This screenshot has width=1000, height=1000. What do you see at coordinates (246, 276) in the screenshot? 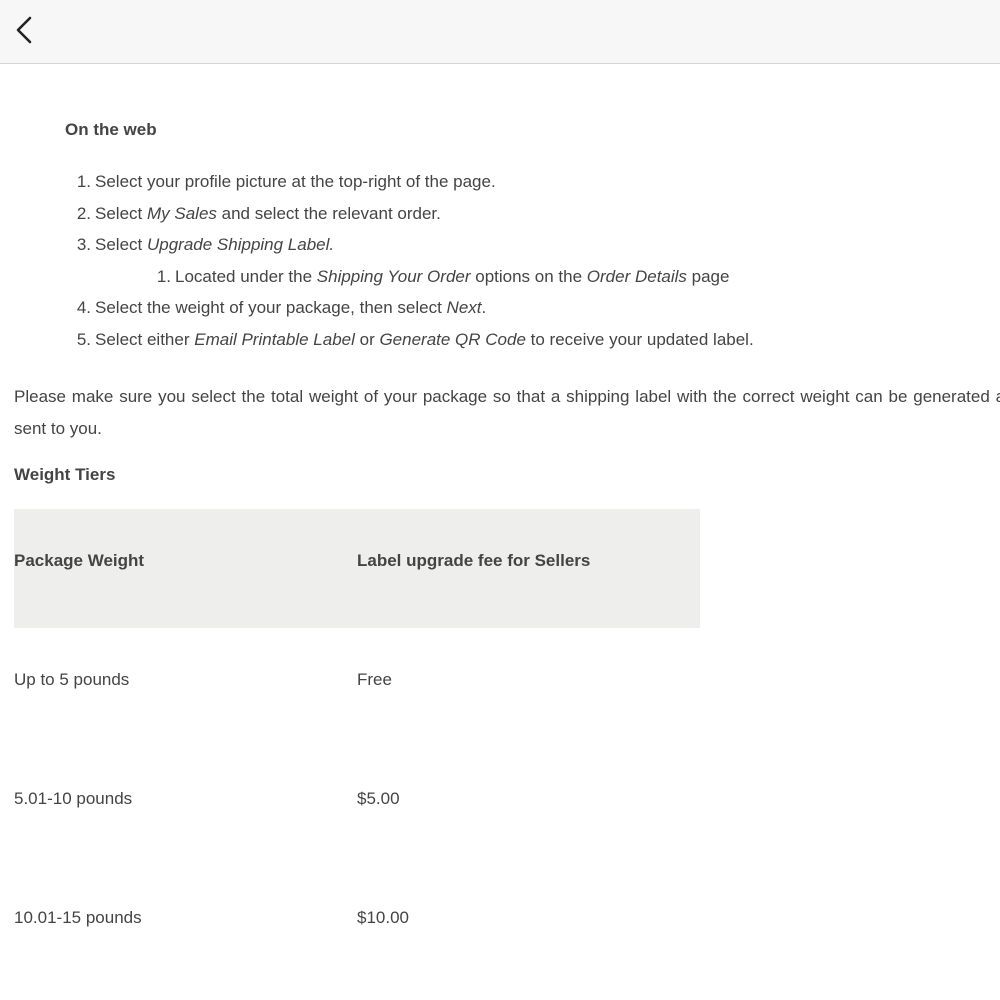
I see `step-text: Located under the` at bounding box center [246, 276].